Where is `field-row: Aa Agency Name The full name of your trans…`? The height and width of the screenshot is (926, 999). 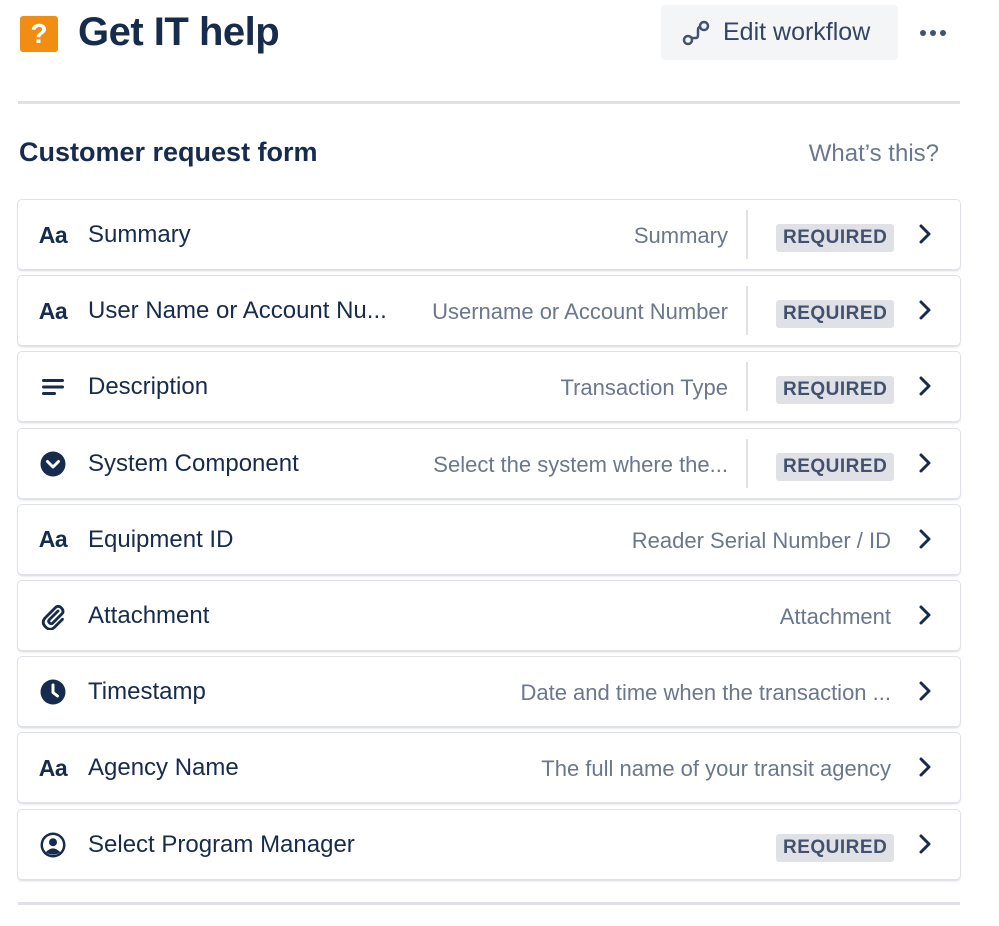 field-row: Aa Agency Name The full name of your trans… is located at coordinates (489, 768).